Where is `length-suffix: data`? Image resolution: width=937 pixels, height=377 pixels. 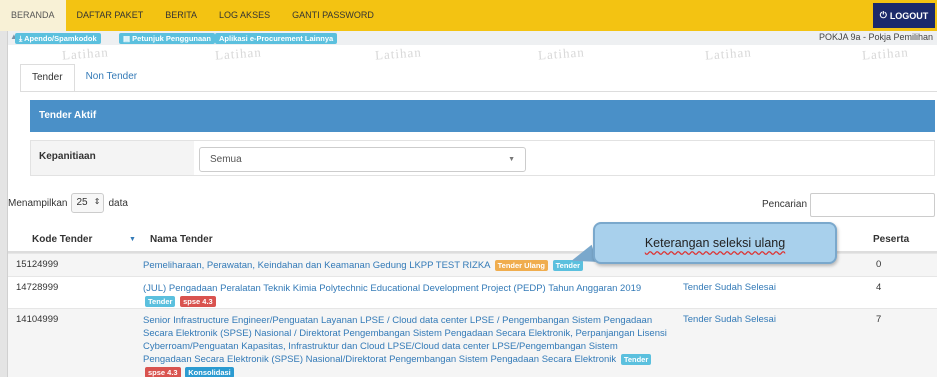 length-suffix: data is located at coordinates (118, 203).